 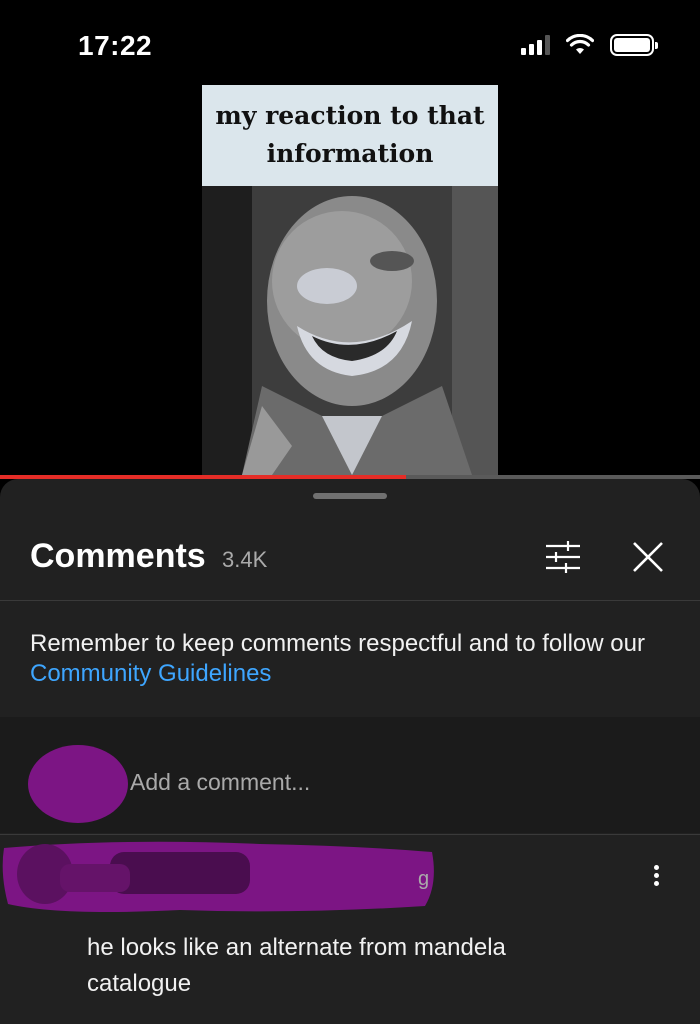 I want to click on avatar, so click(x=78, y=784).